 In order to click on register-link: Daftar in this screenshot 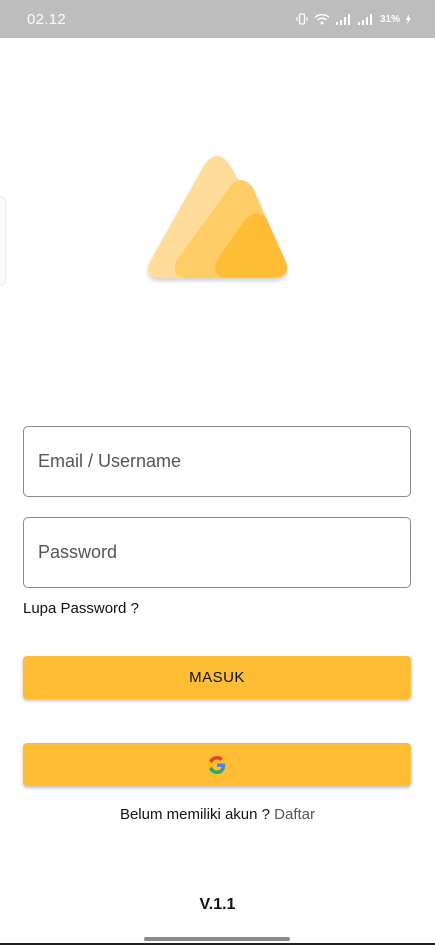, I will do `click(294, 814)`.